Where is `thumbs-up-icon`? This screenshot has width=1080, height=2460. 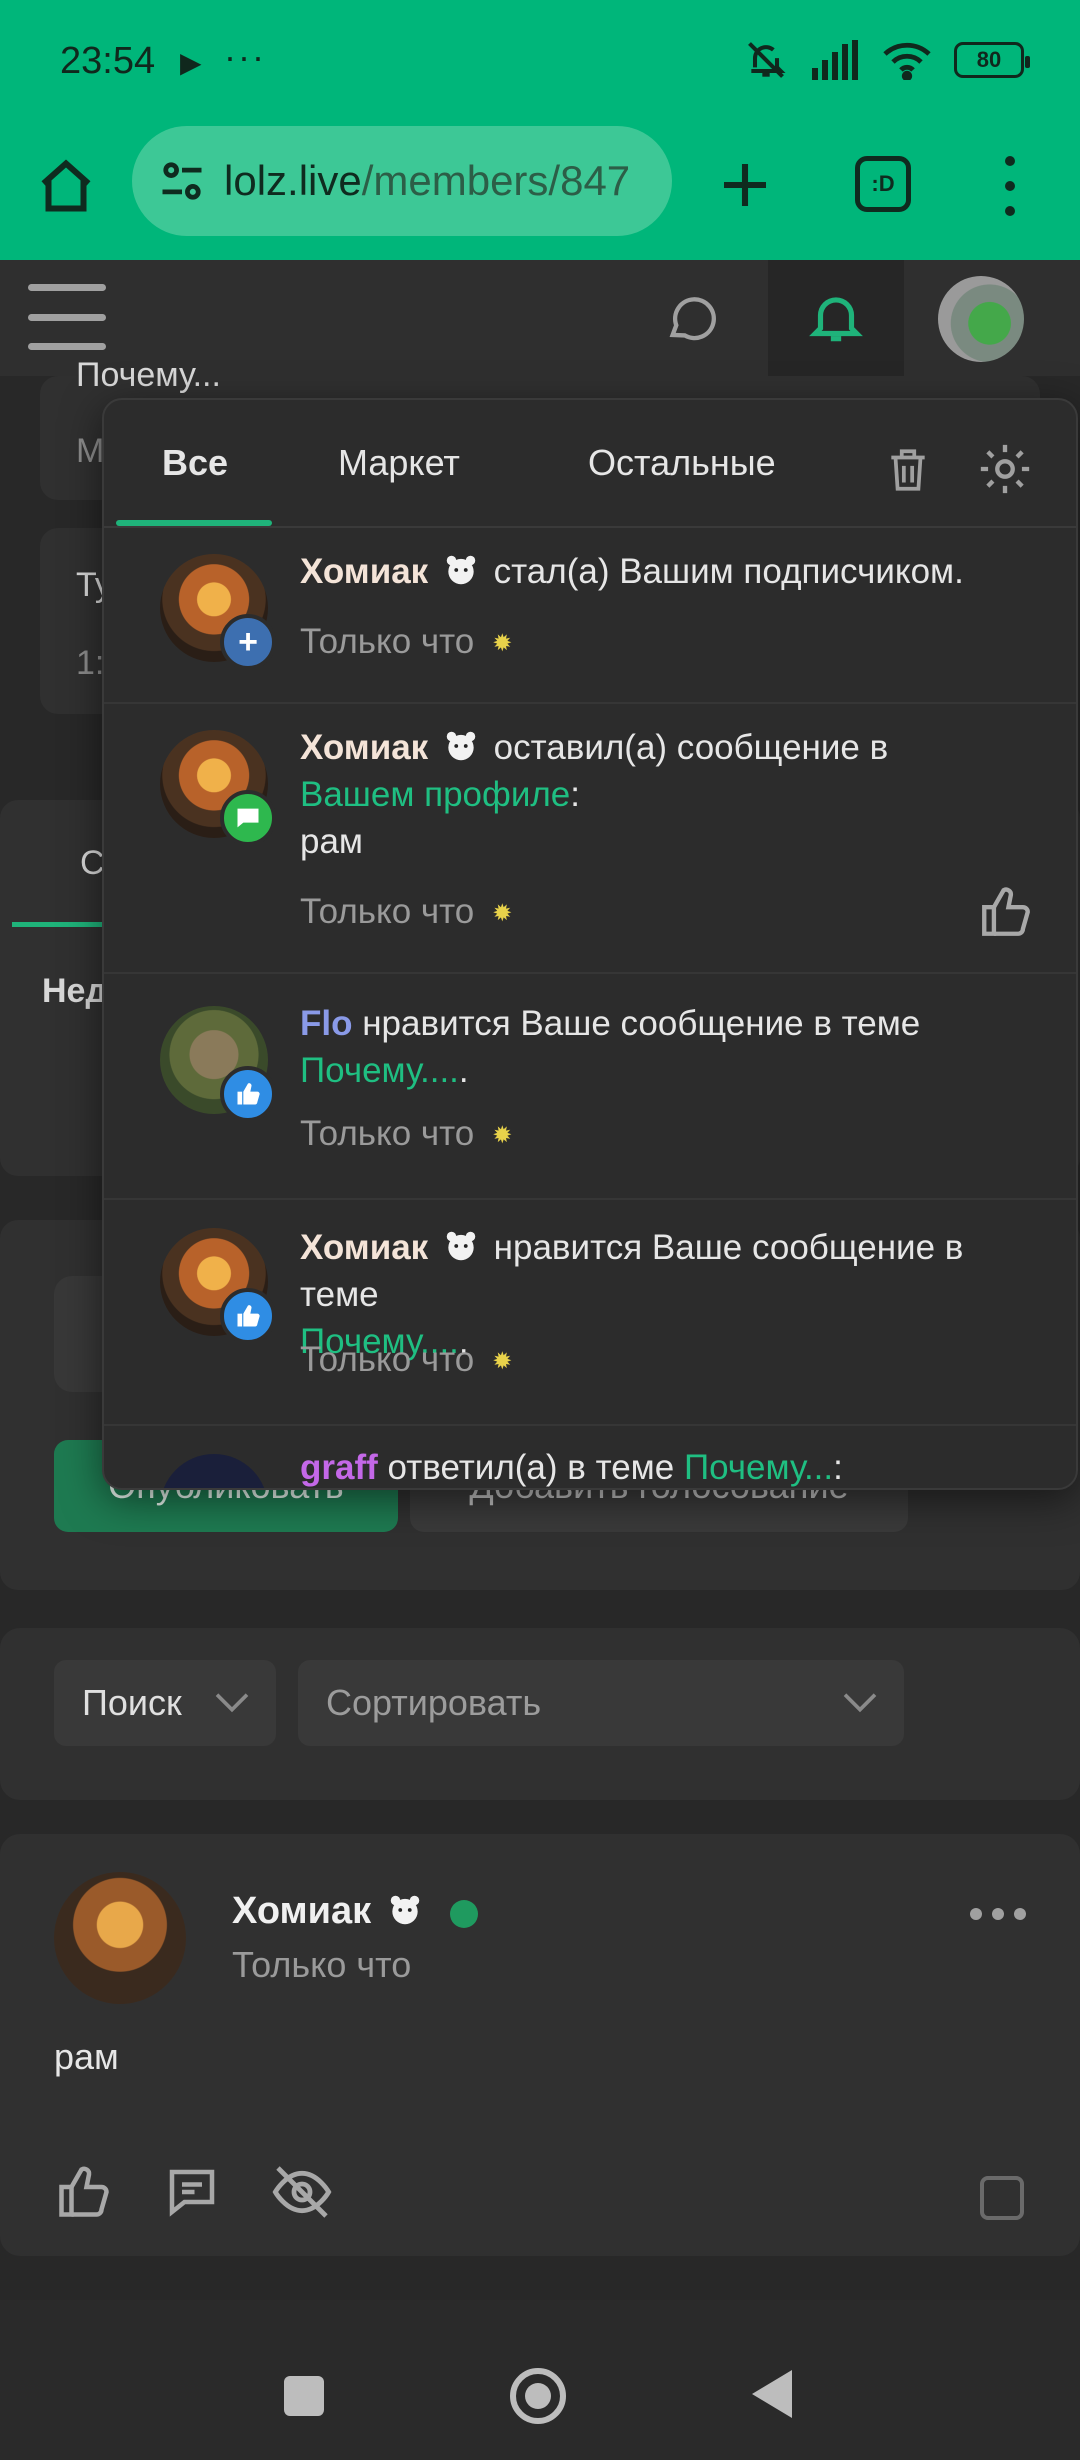 thumbs-up-icon is located at coordinates (1006, 911).